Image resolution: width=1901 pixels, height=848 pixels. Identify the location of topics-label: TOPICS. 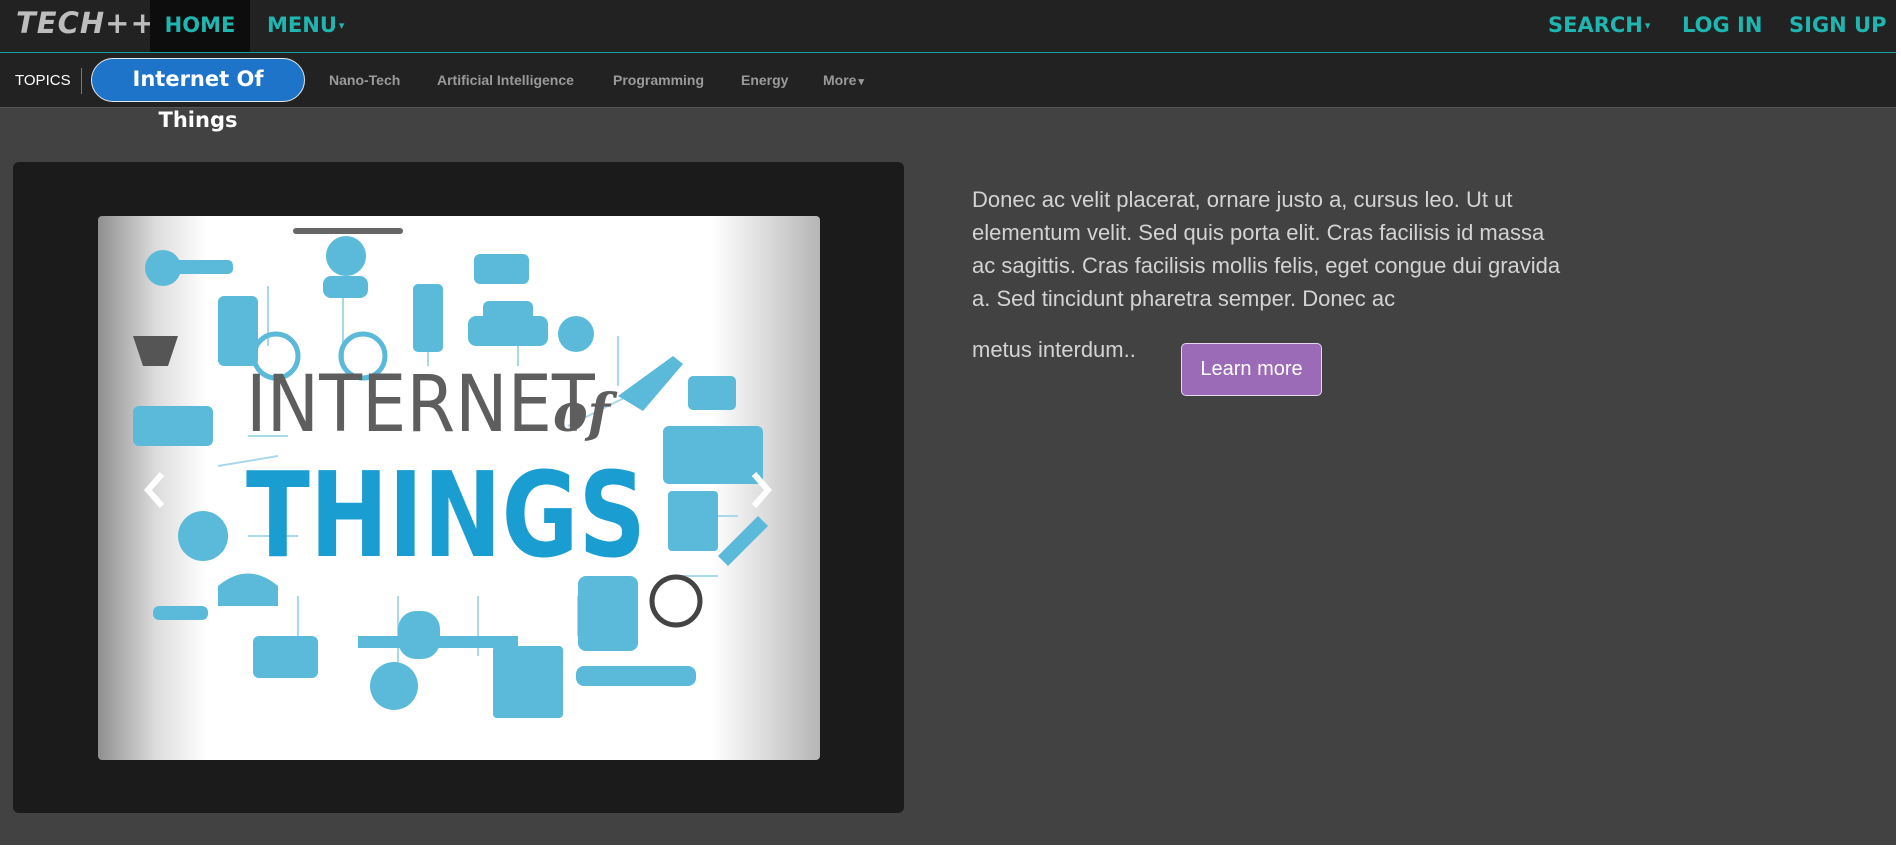
(43, 80).